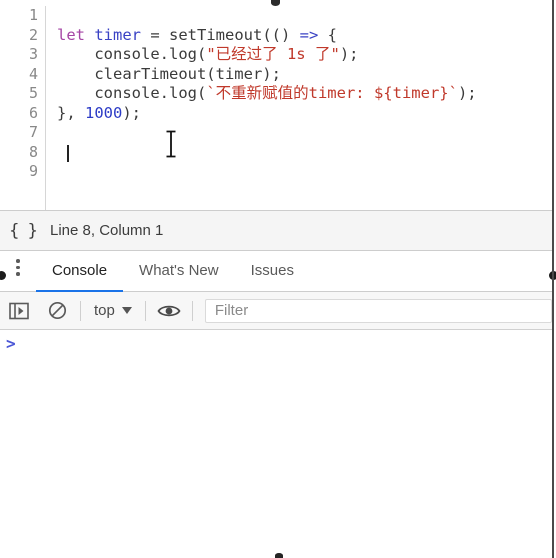 The image size is (556, 558). I want to click on tab-label: What's New, so click(179, 270).